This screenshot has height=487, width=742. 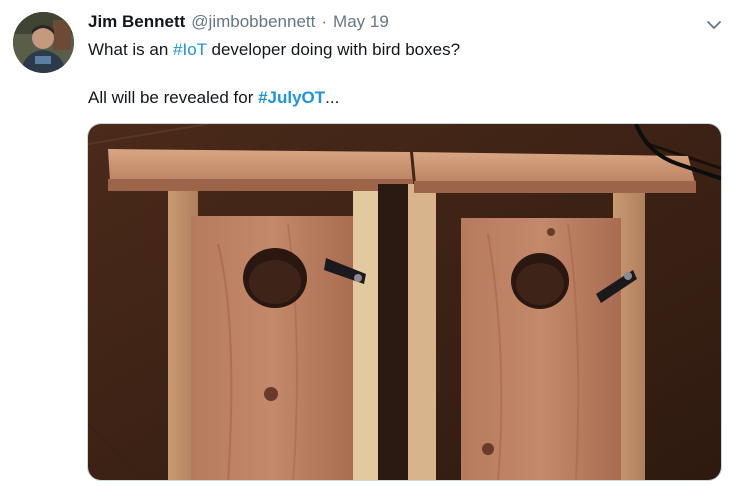 What do you see at coordinates (43, 42) in the screenshot?
I see `avatar` at bounding box center [43, 42].